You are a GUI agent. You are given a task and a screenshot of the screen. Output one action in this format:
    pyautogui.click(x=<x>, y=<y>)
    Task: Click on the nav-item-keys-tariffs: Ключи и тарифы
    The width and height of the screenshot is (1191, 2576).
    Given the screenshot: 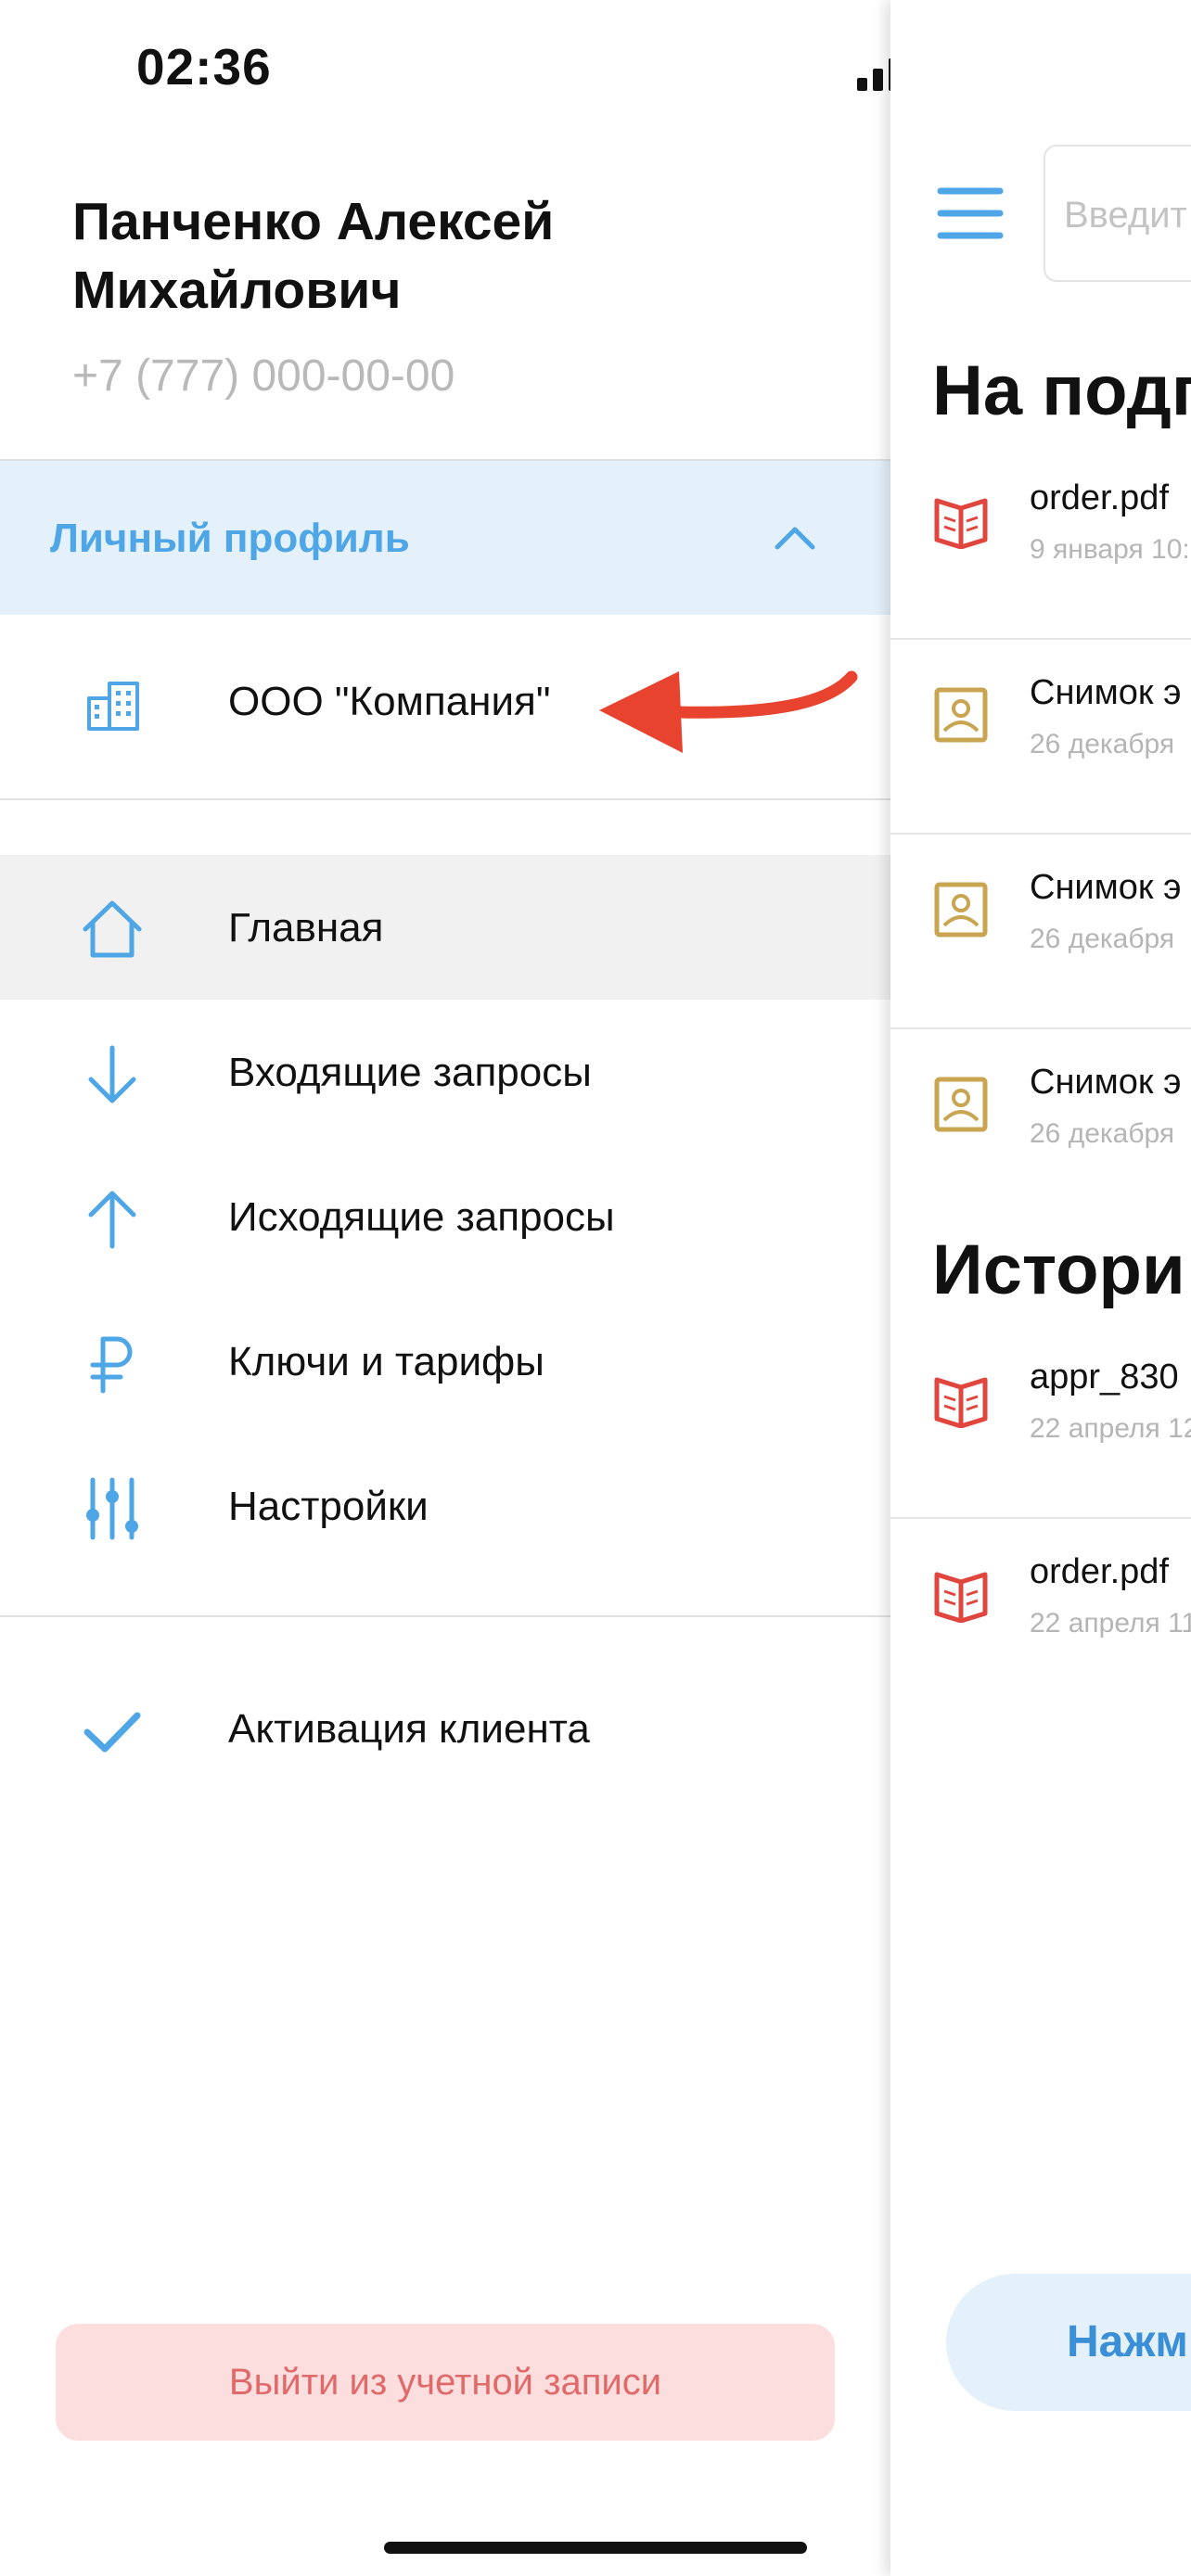 What is the action you would take?
    pyautogui.click(x=445, y=1361)
    